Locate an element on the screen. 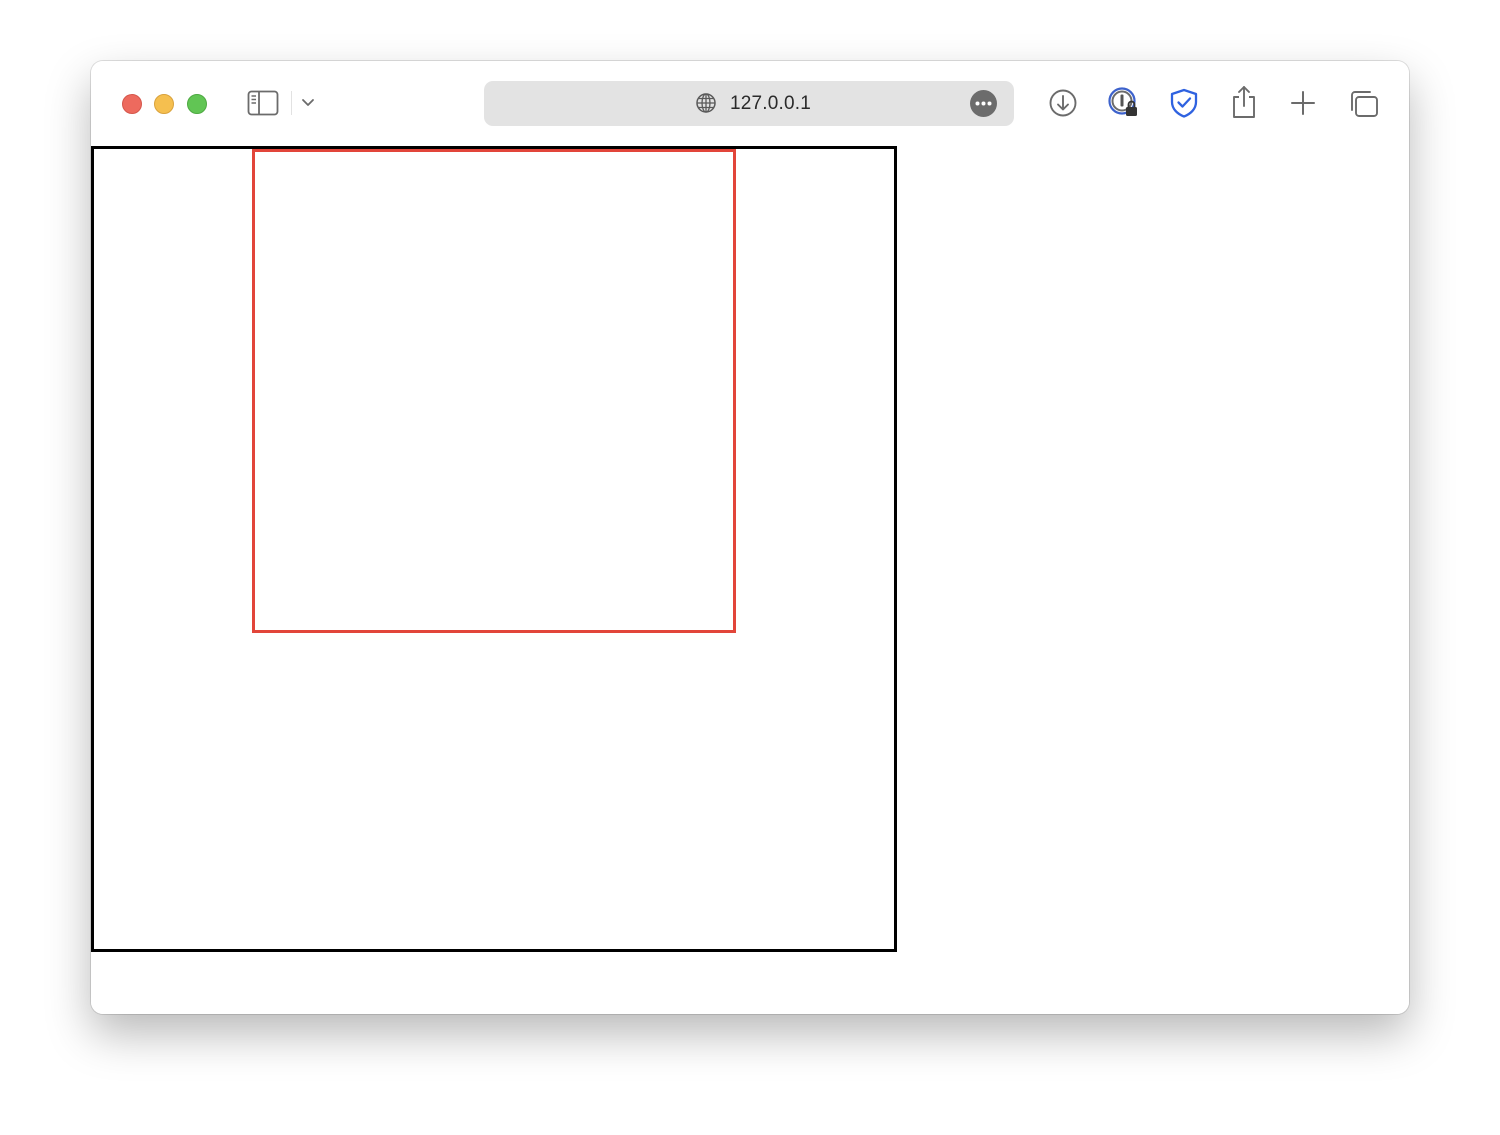 This screenshot has width=1500, height=1135. page-options-button is located at coordinates (983, 103).